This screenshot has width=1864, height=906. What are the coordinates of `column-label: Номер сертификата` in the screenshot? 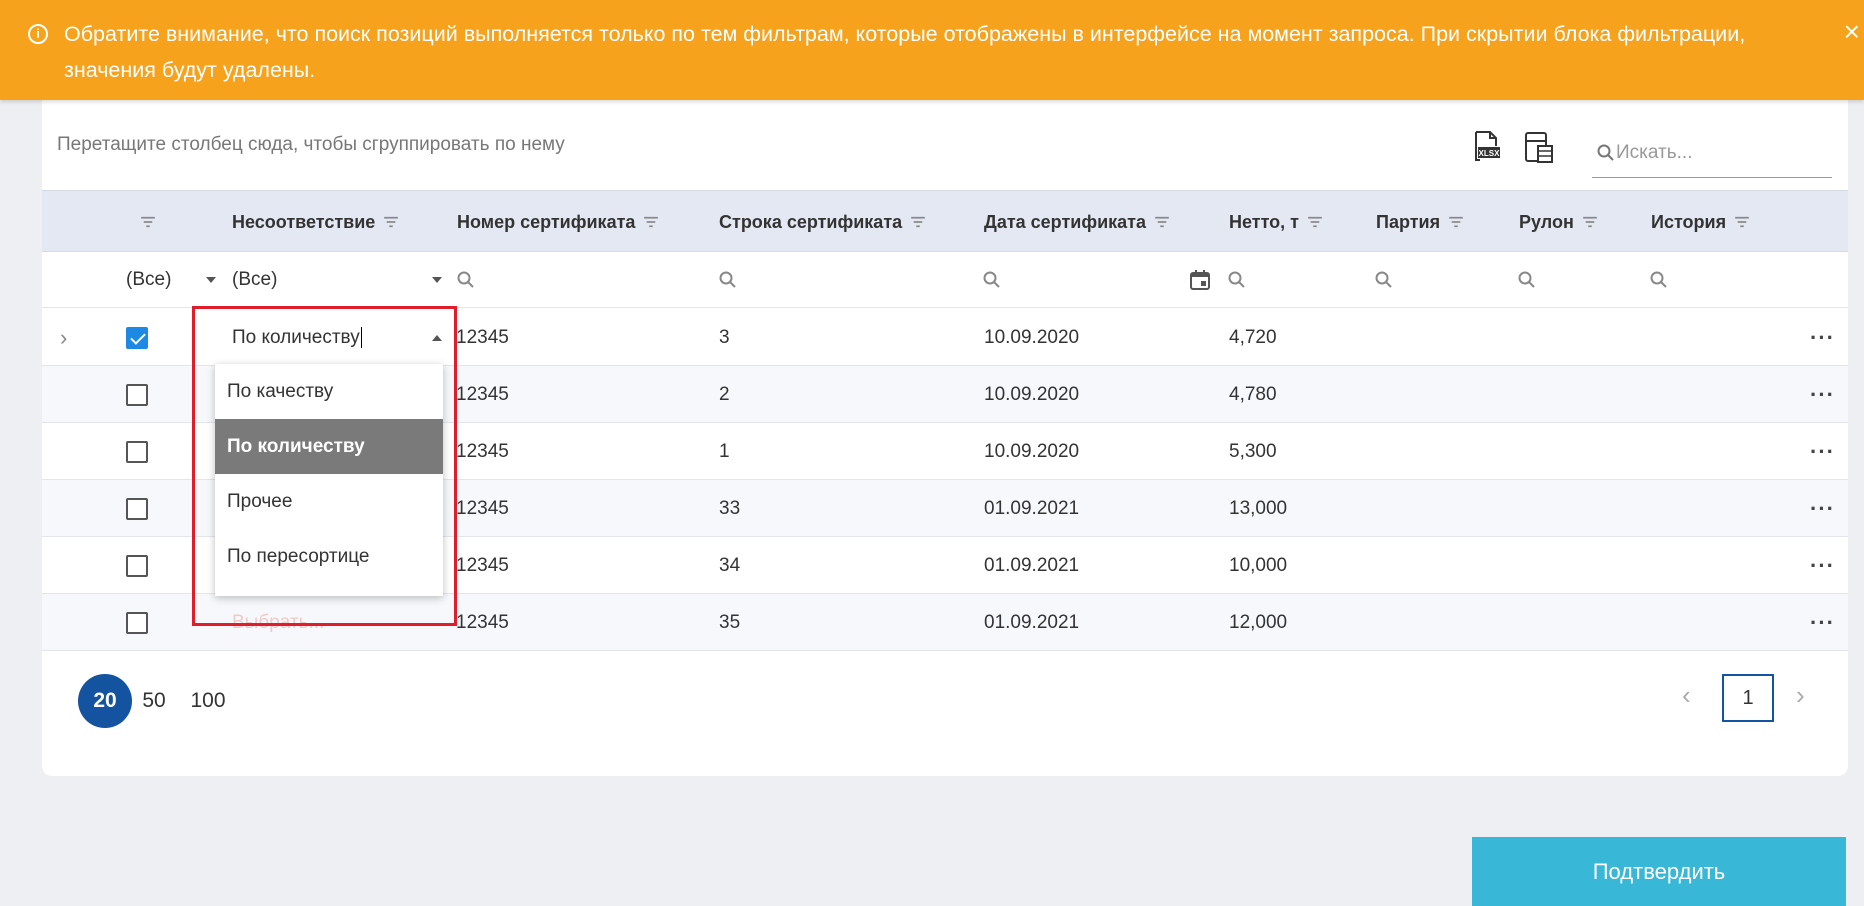 It's located at (546, 221).